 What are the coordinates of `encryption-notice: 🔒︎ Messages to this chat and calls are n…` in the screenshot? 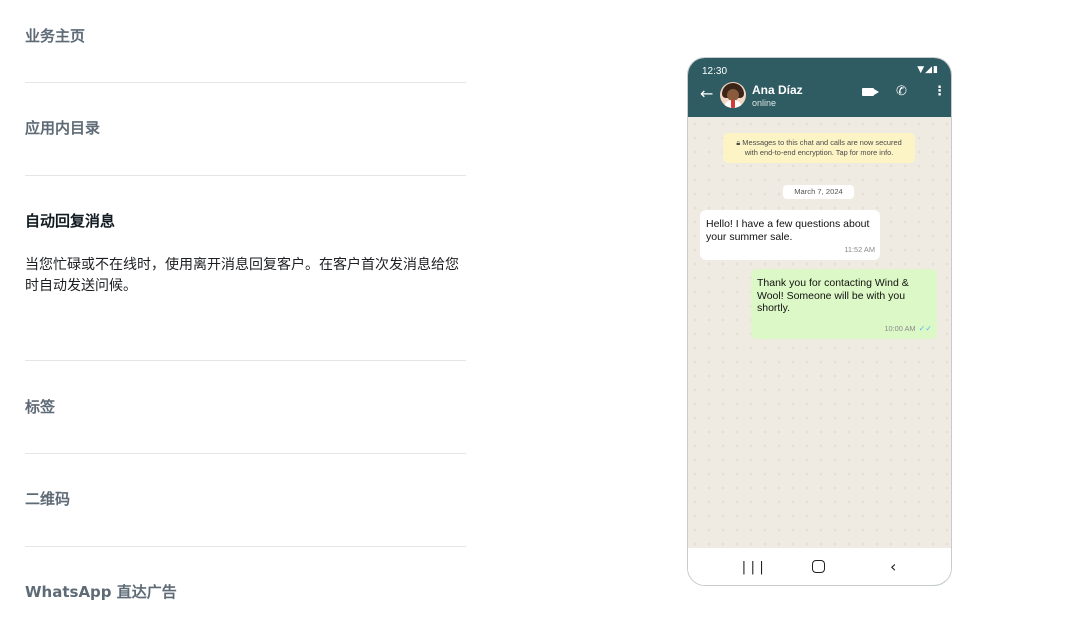 It's located at (819, 148).